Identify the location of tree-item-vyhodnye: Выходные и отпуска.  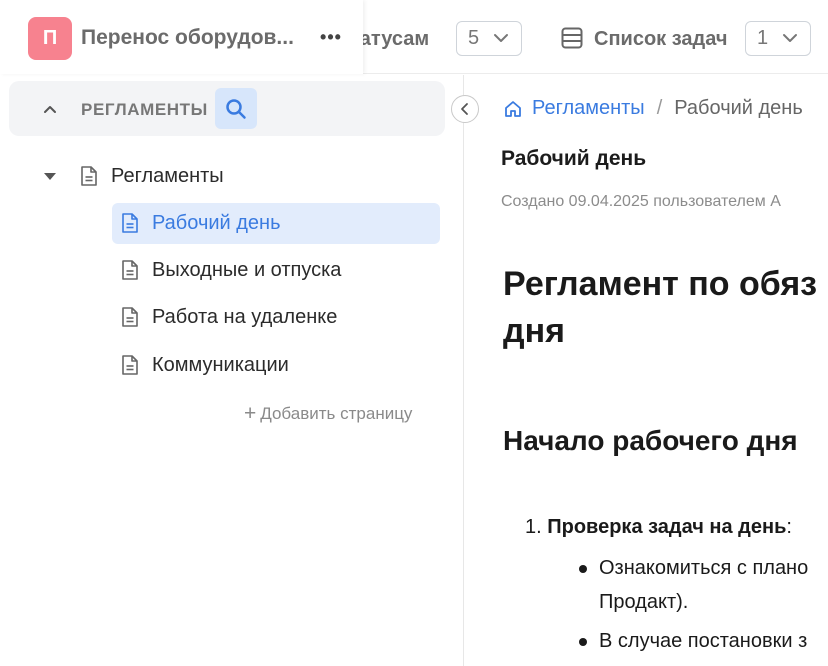
(276, 270).